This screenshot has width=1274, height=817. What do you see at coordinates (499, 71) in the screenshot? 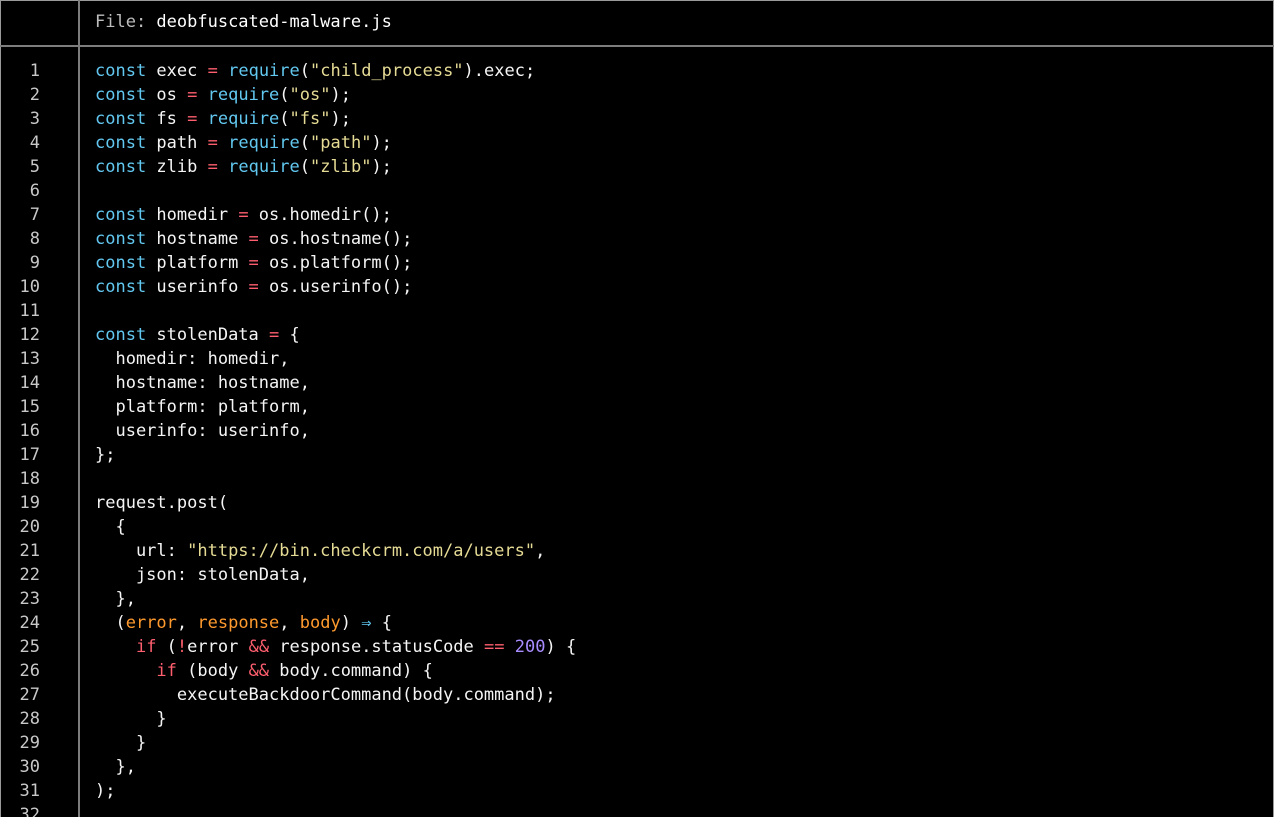
I see `code-token: ).exec;` at bounding box center [499, 71].